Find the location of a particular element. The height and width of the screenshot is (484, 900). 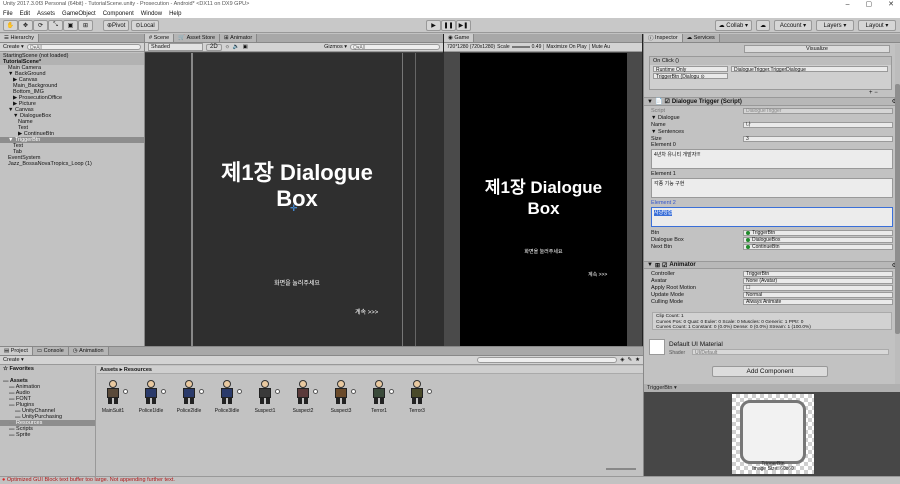

menu-file: File is located at coordinates (8, 14).